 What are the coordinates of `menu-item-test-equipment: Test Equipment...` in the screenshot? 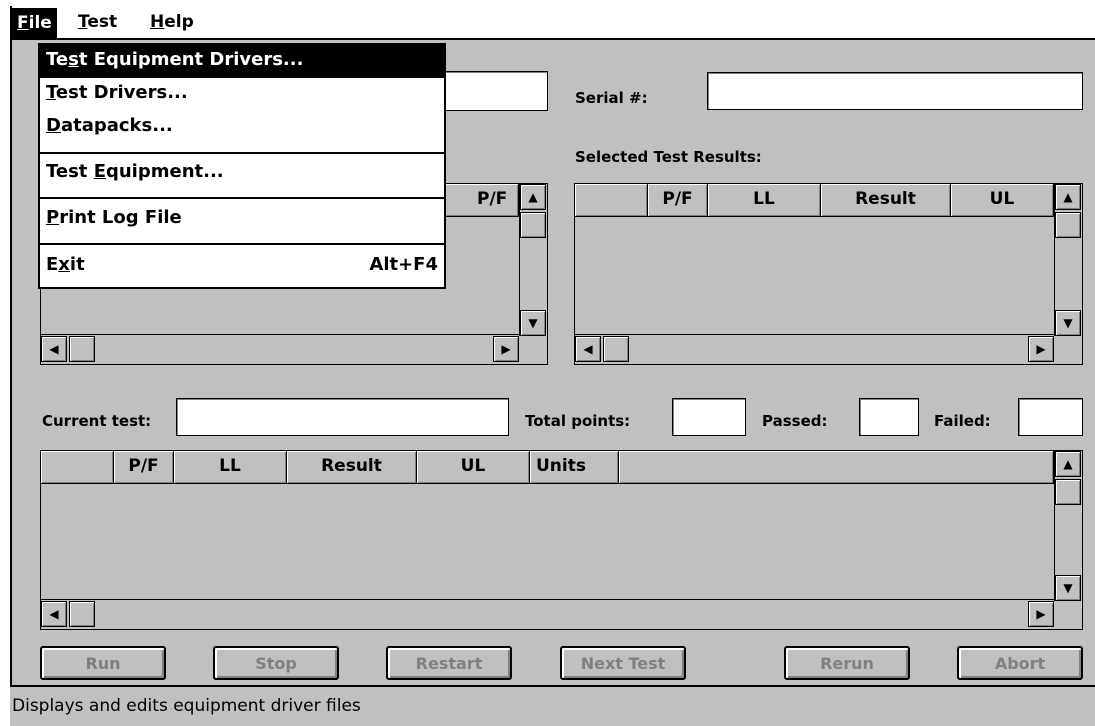 It's located at (242, 173).